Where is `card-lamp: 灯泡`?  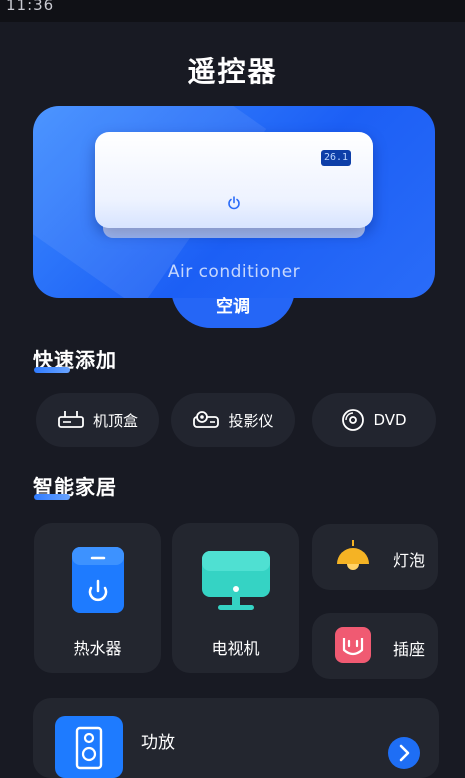 card-lamp: 灯泡 is located at coordinates (375, 557).